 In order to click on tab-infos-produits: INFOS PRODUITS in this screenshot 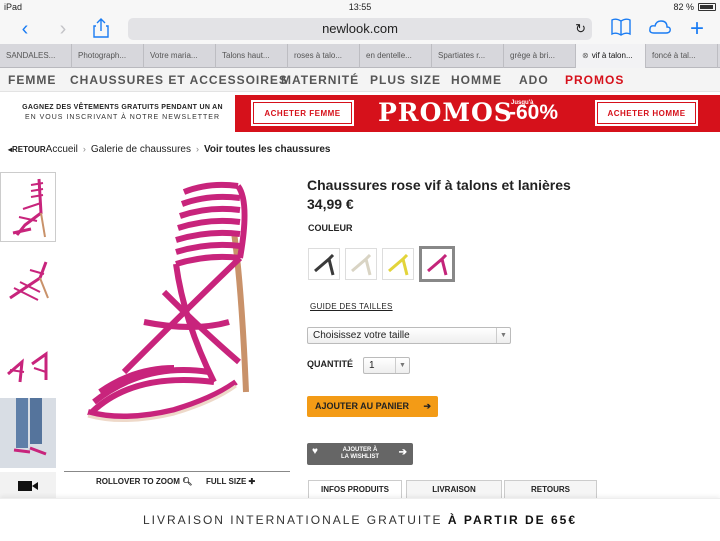, I will do `click(355, 489)`.